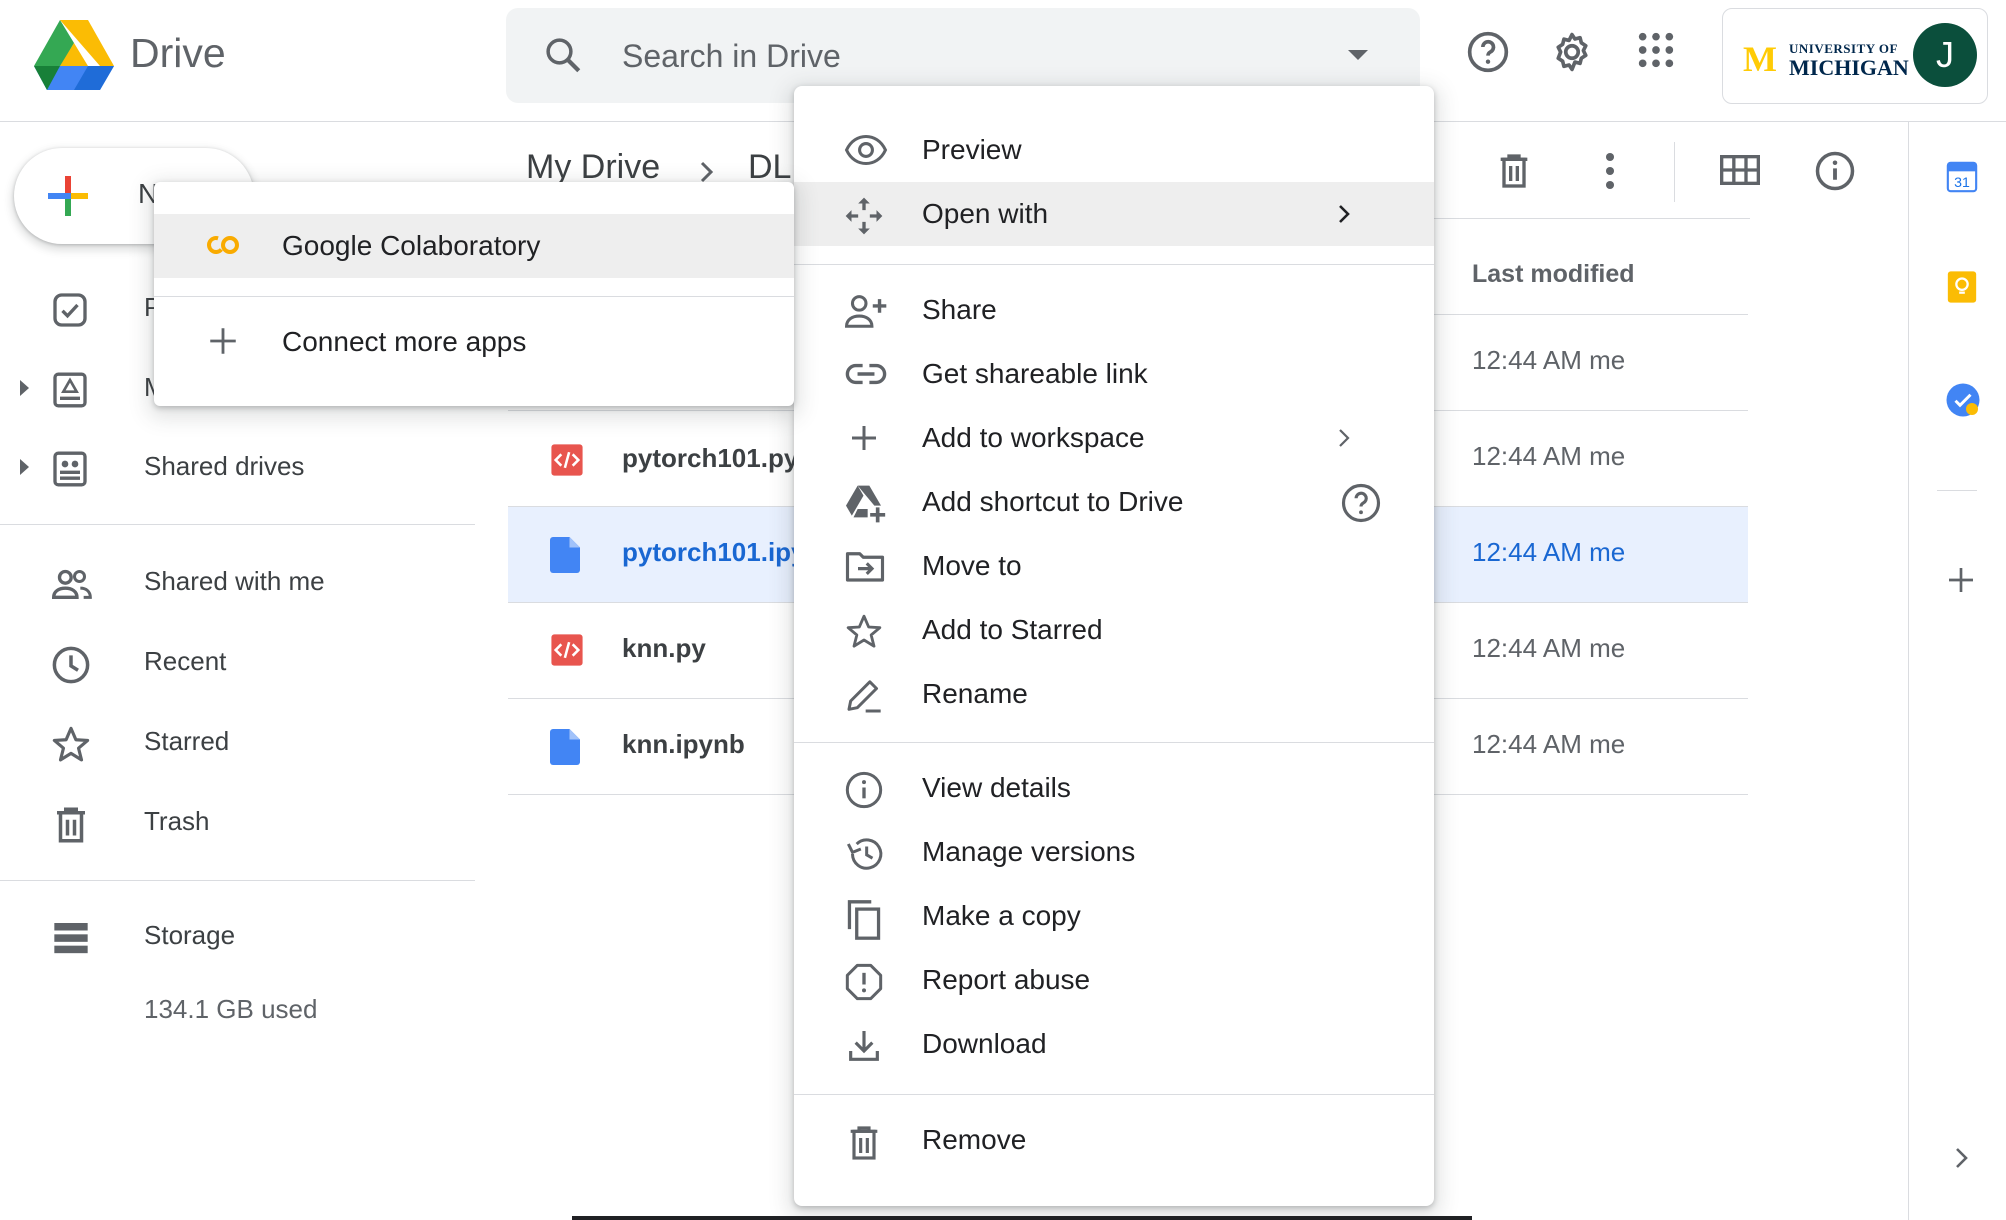 The image size is (2006, 1220). Describe the element at coordinates (984, 1043) in the screenshot. I see `menu-item-label: Download` at that location.